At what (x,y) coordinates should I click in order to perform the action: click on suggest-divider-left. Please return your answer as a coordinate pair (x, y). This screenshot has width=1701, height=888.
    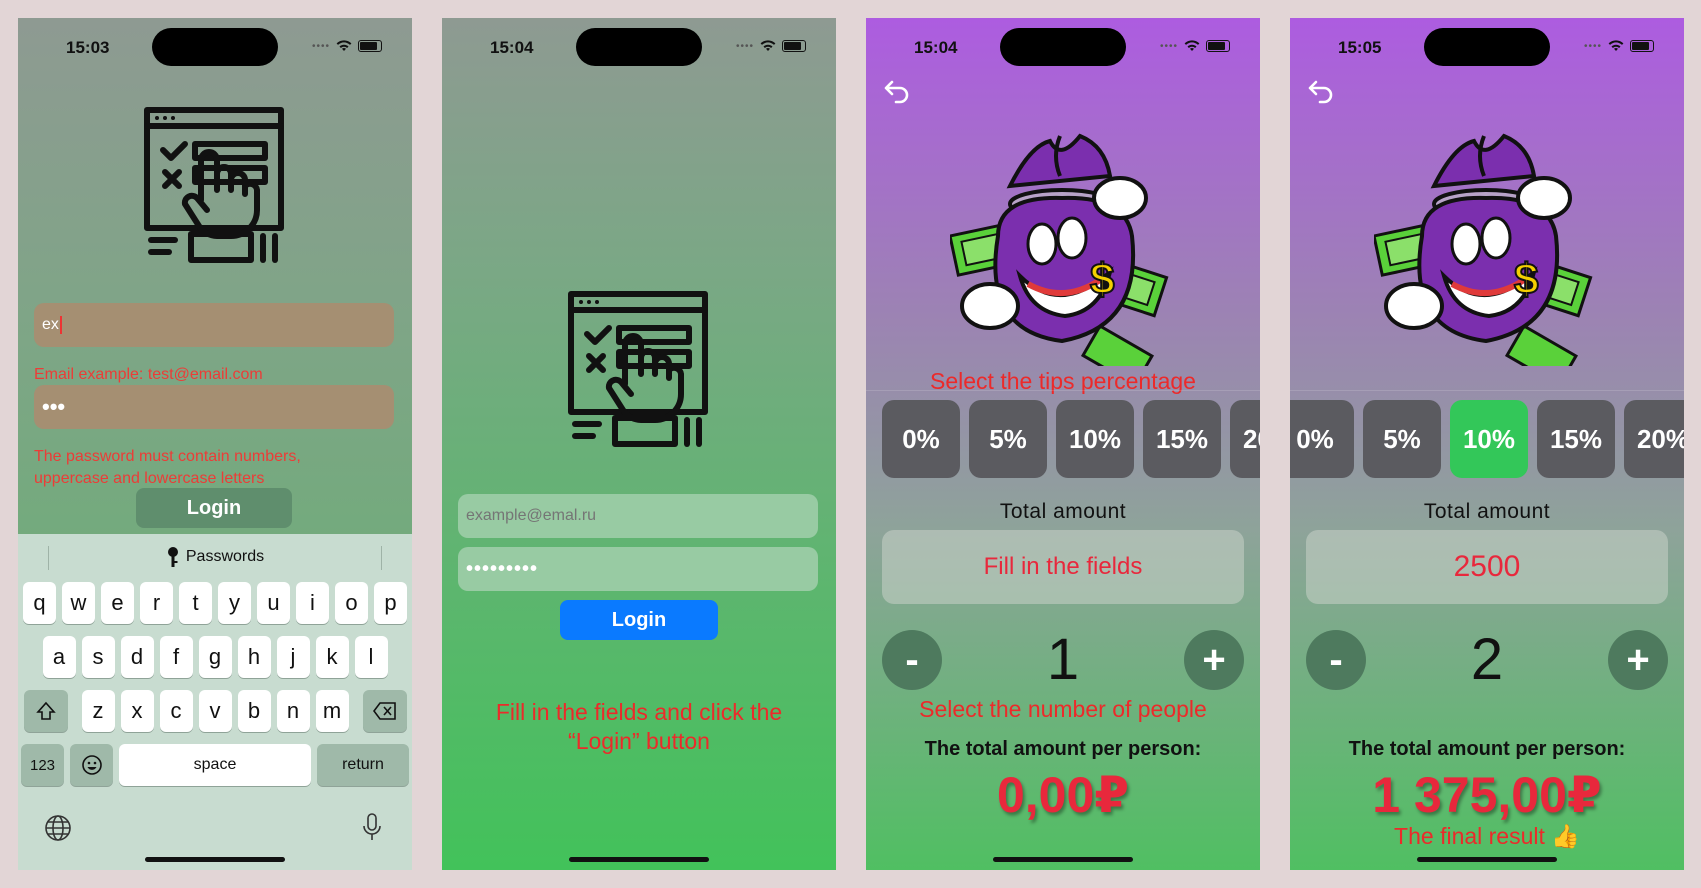
    Looking at the image, I should click on (48, 558).